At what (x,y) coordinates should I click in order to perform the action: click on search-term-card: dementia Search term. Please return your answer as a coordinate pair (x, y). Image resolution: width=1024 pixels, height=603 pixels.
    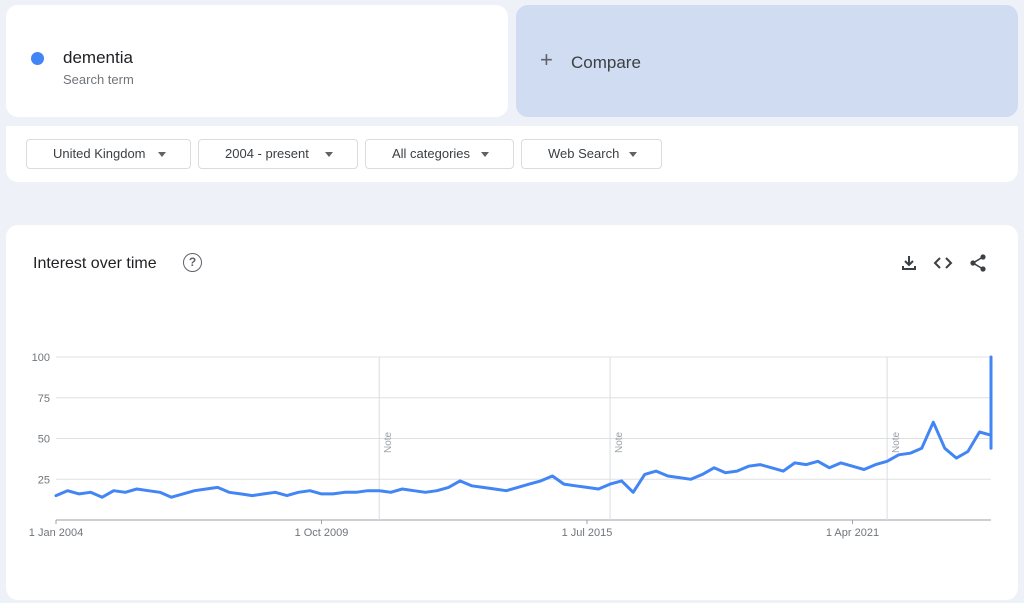
    Looking at the image, I should click on (257, 61).